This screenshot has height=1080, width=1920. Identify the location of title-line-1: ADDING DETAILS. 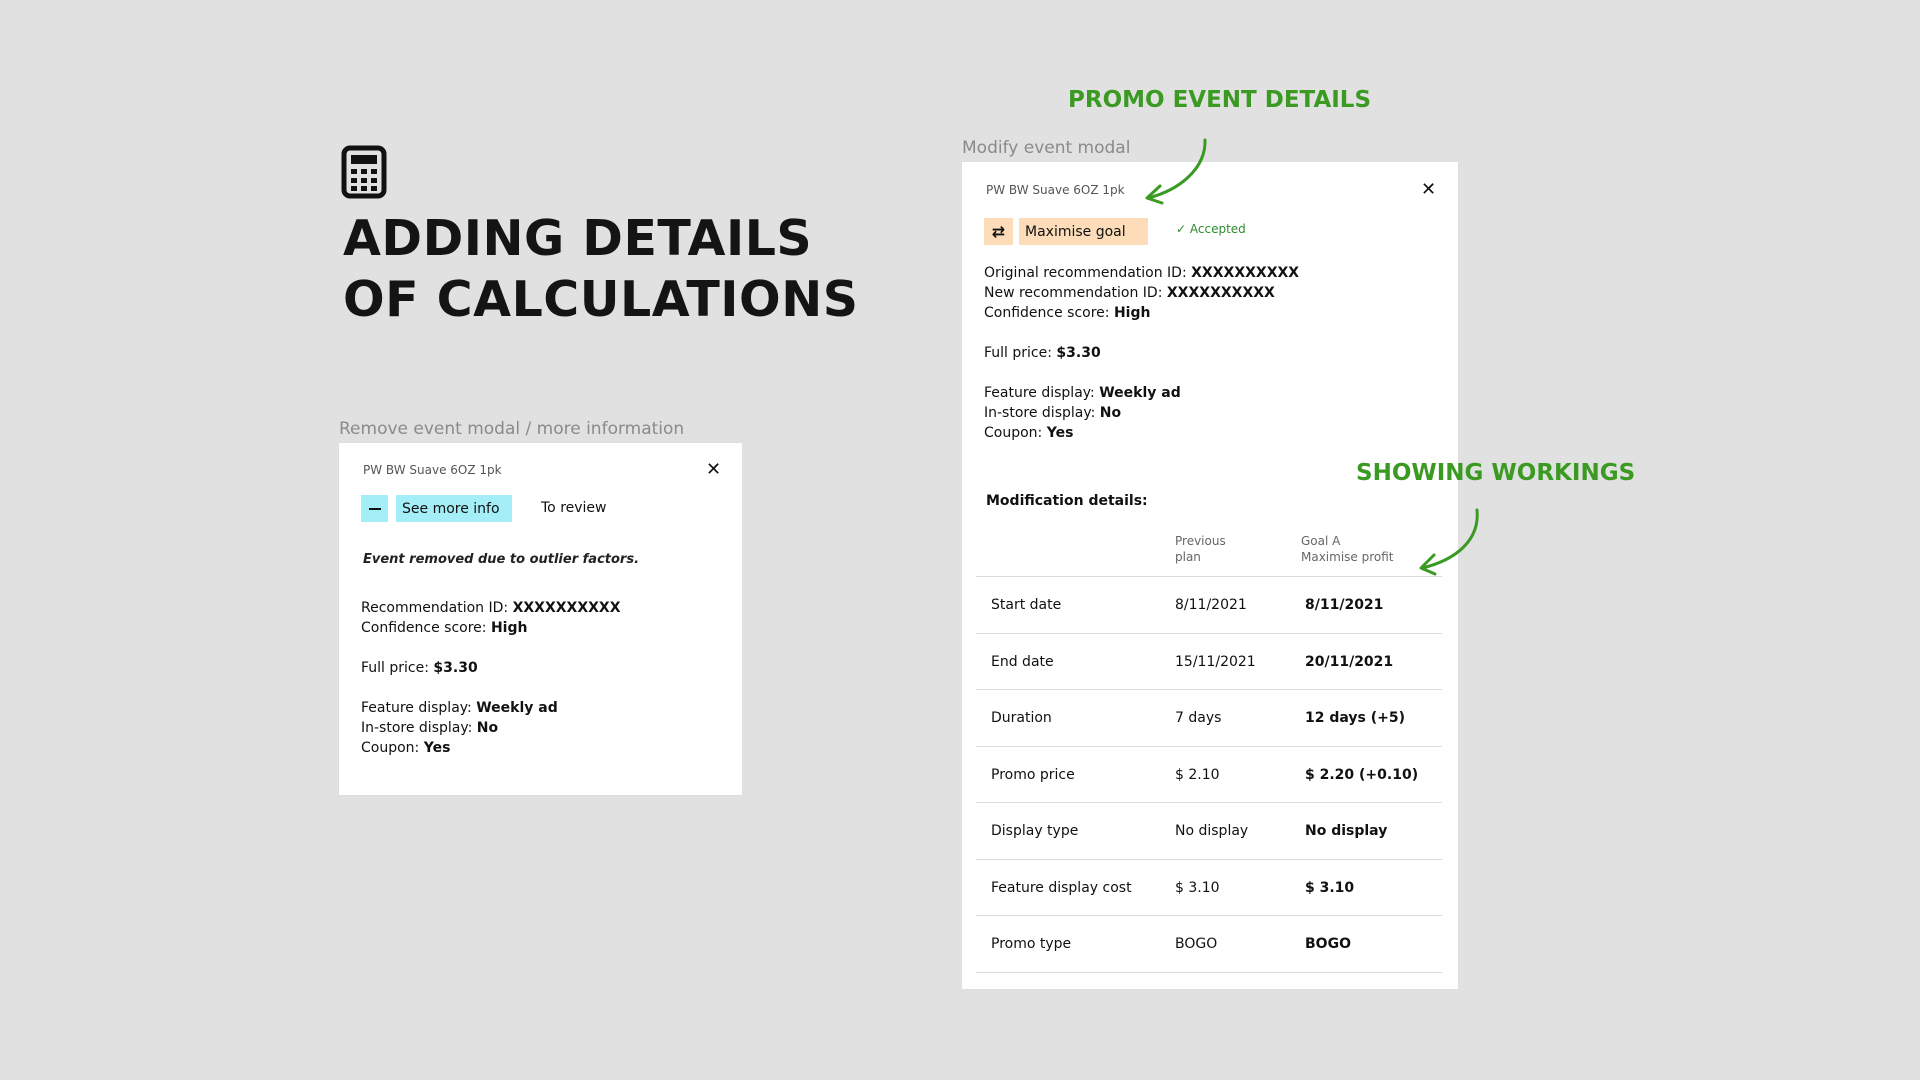
(578, 238).